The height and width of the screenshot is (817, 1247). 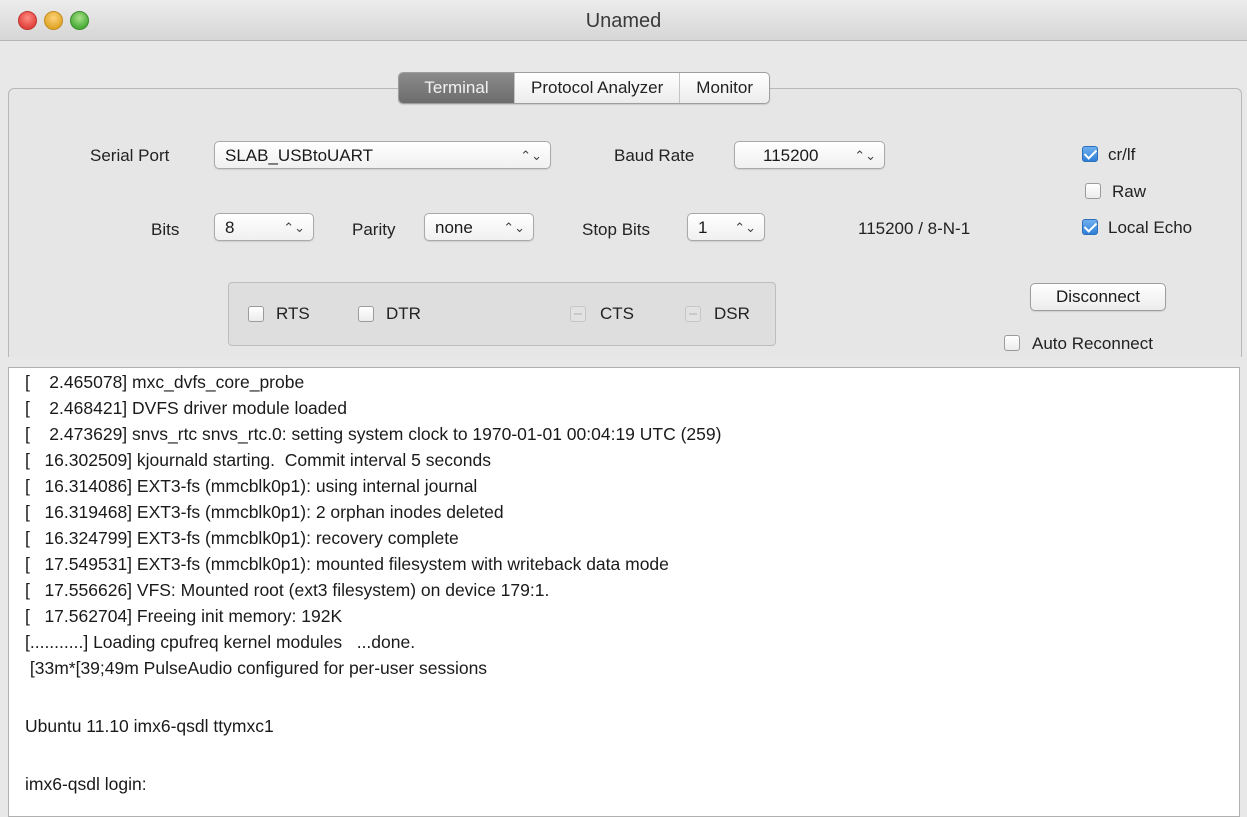 I want to click on cts-indicator, so click(x=578, y=314).